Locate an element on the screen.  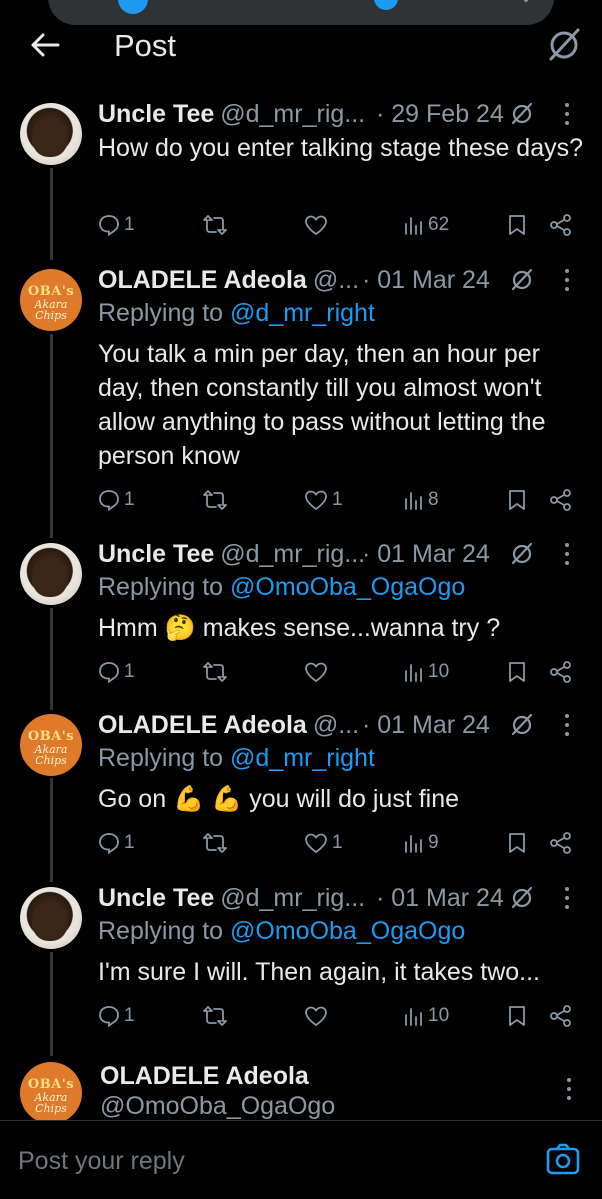
post-date: · 29 Feb 24 is located at coordinates (440, 114).